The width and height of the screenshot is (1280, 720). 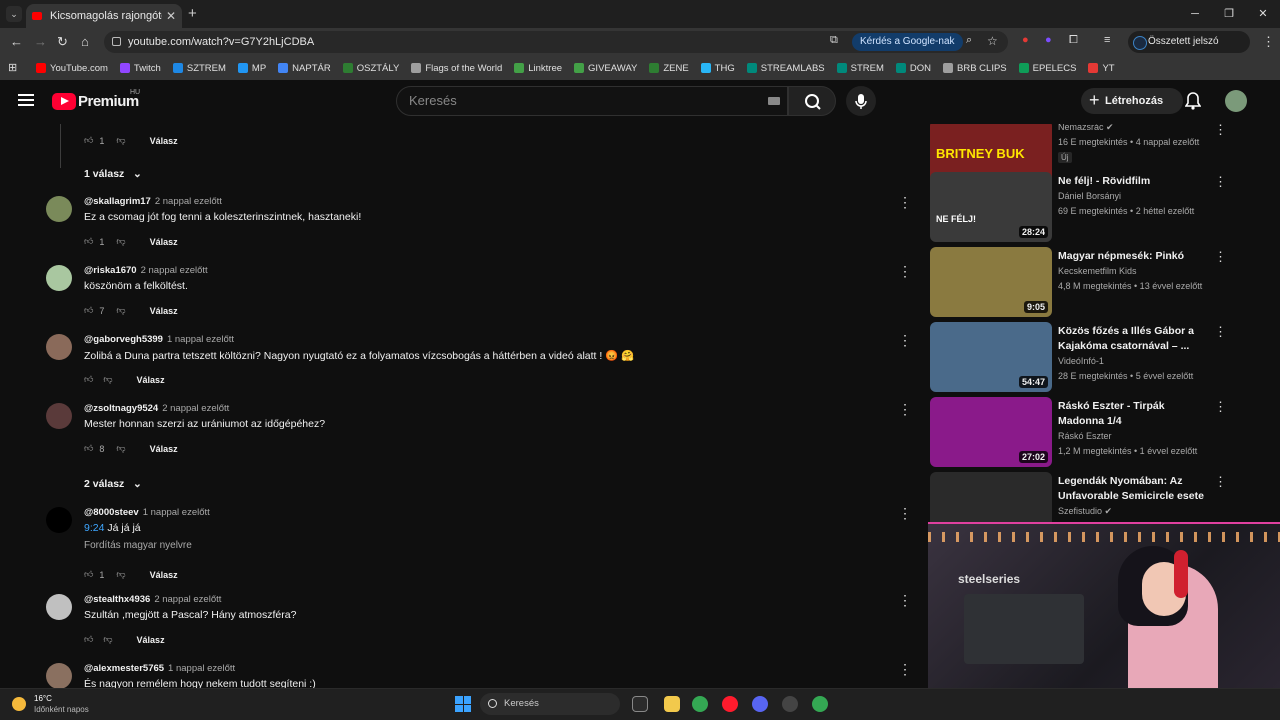 What do you see at coordinates (1073, 40) in the screenshot?
I see `extensions-puzzle-icon: ⧠` at bounding box center [1073, 40].